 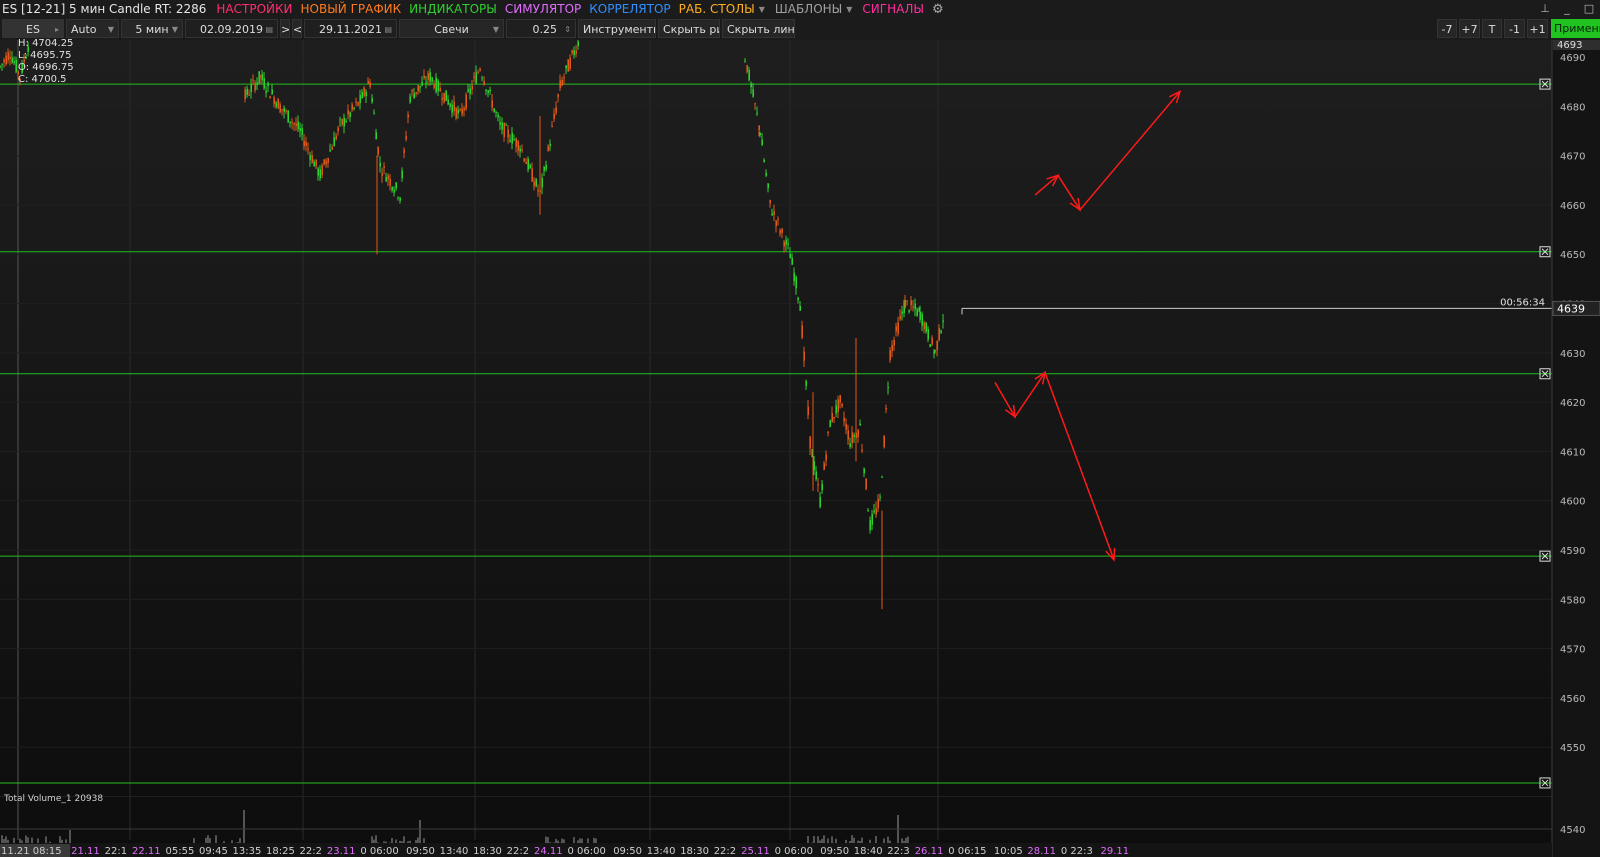 I want to click on timeframe-select: 5 мин ▼, so click(x=152, y=28).